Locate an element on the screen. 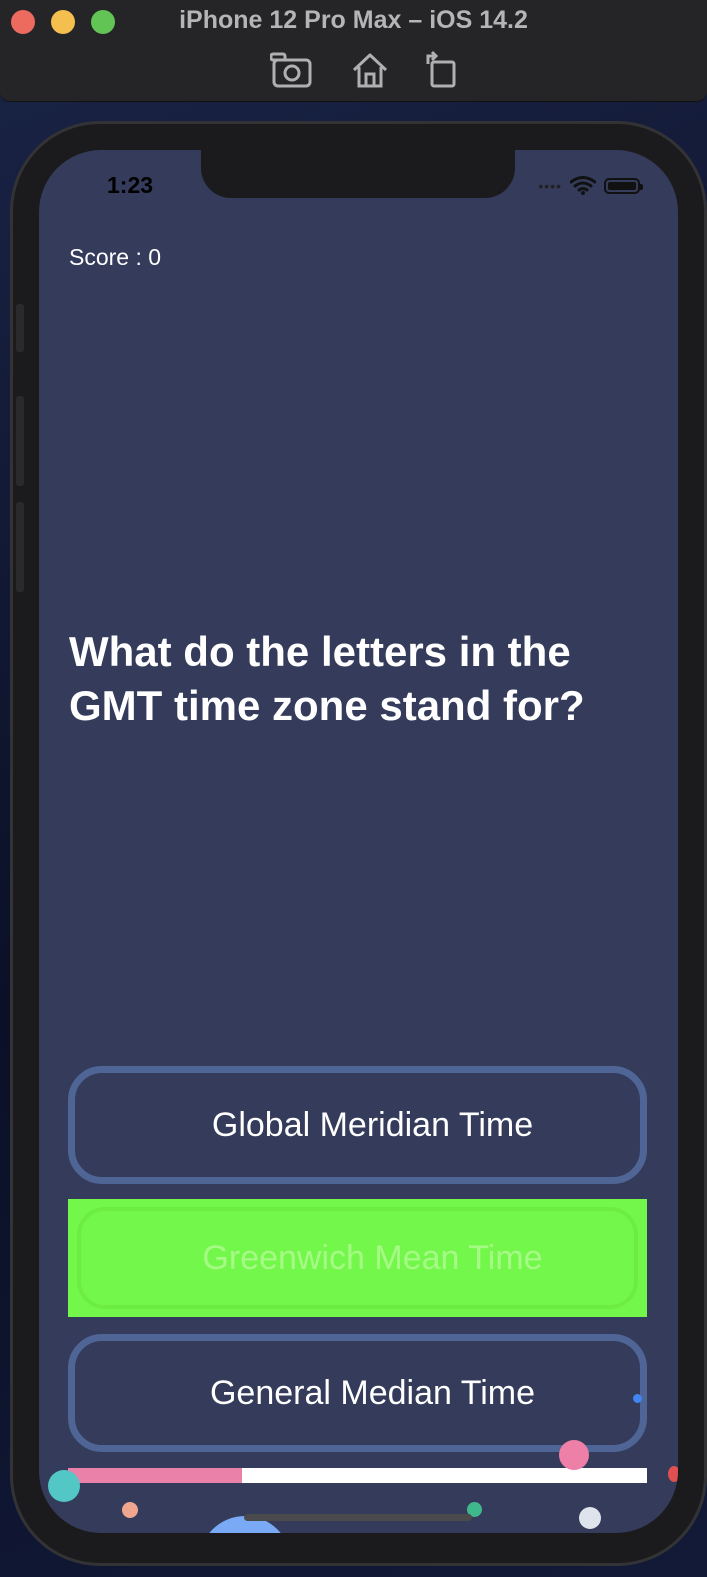 This screenshot has height=1577, width=707. volume-up-button is located at coordinates (20, 441).